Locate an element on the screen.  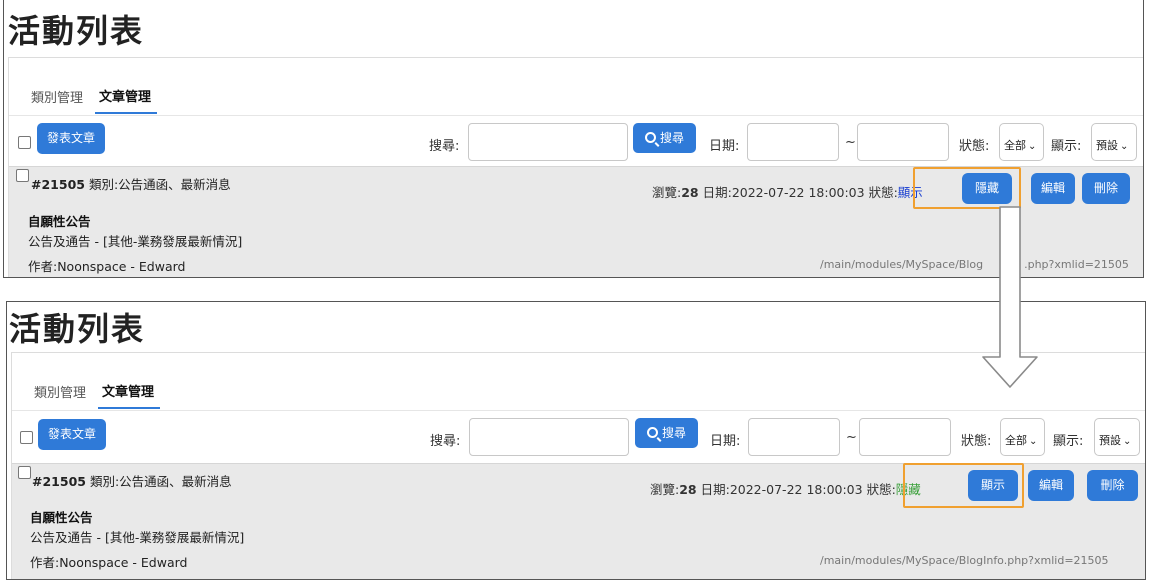
article-meta: 瀏覽:28 日期:2022-07-22 18:00:03 狀態:隱藏 is located at coordinates (785, 488).